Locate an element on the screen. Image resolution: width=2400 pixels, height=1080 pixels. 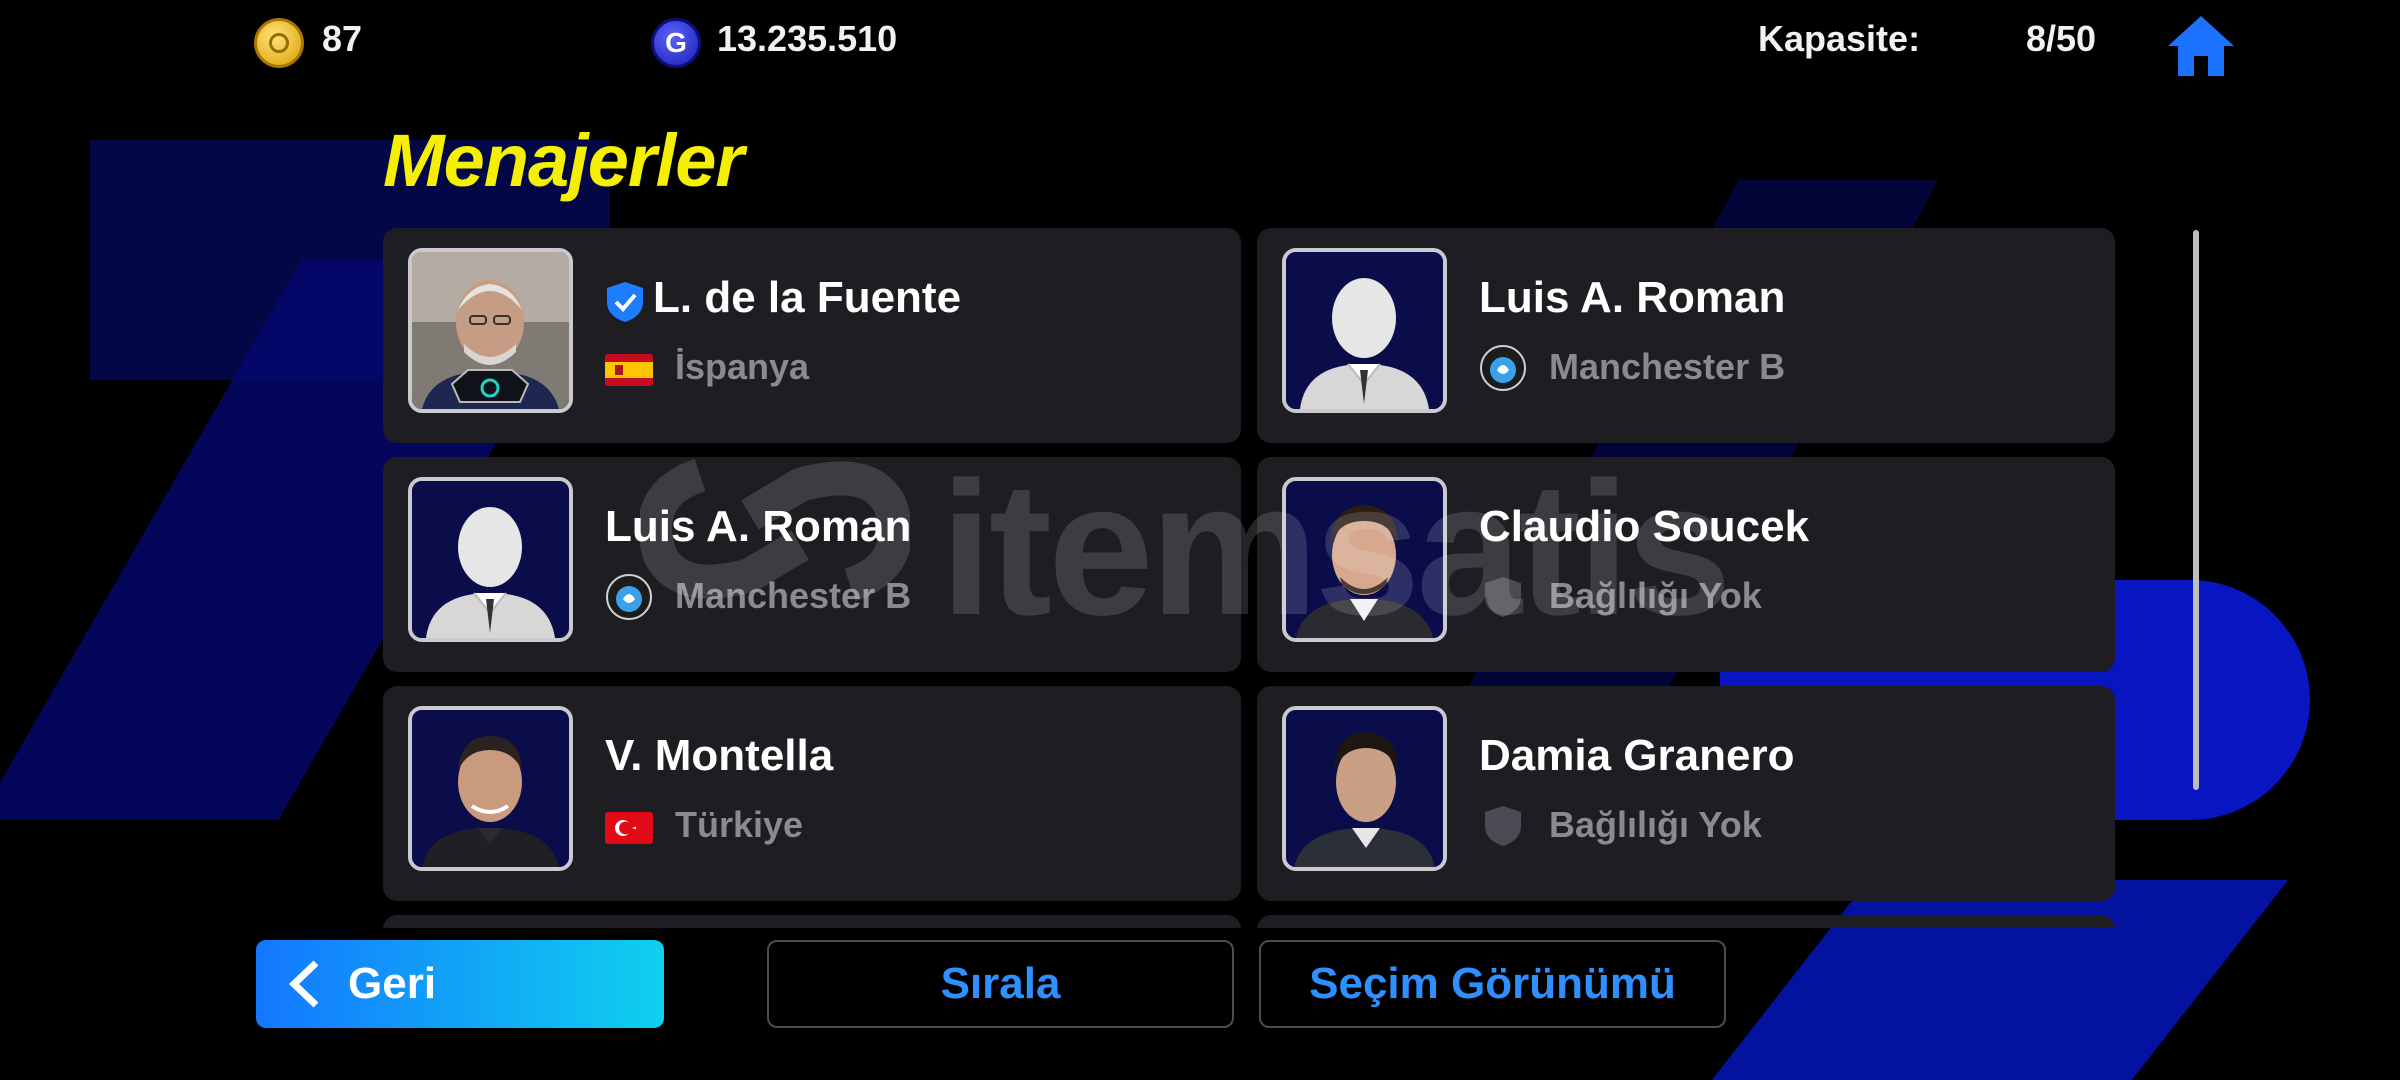
gp-count: 13.235.510 is located at coordinates (807, 38).